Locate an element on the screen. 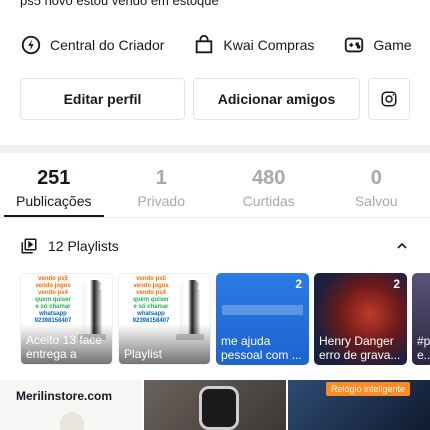 This screenshot has width=430, height=430. instagram-icon is located at coordinates (389, 99).